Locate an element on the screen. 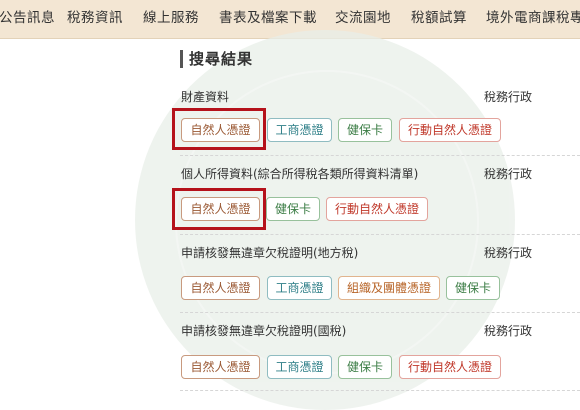 The height and width of the screenshot is (410, 580). section-title-property: 財產資料 is located at coordinates (205, 97).